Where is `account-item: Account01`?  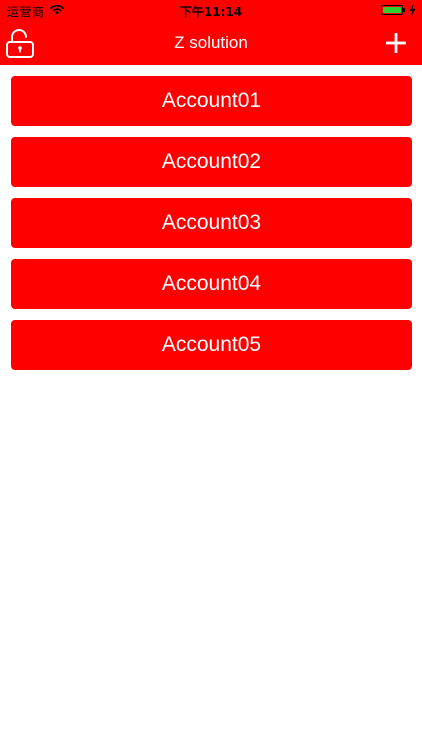
account-item: Account01 is located at coordinates (211, 101).